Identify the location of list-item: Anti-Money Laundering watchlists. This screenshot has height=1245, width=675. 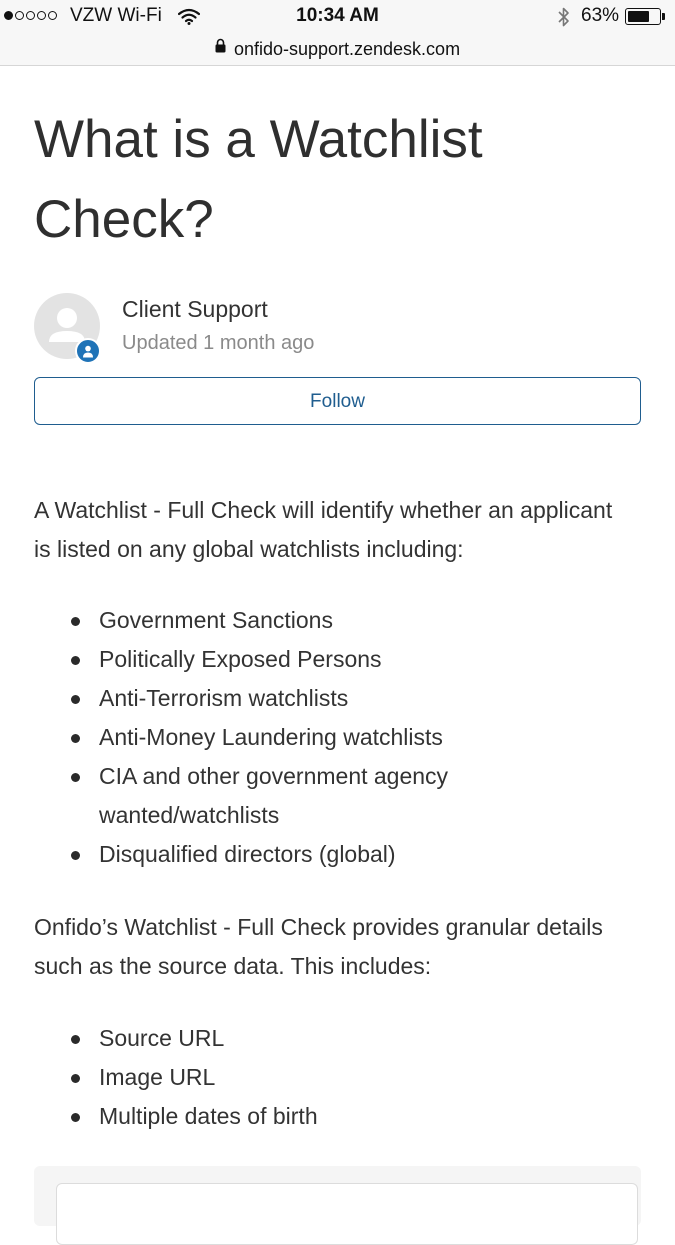
(249, 737).